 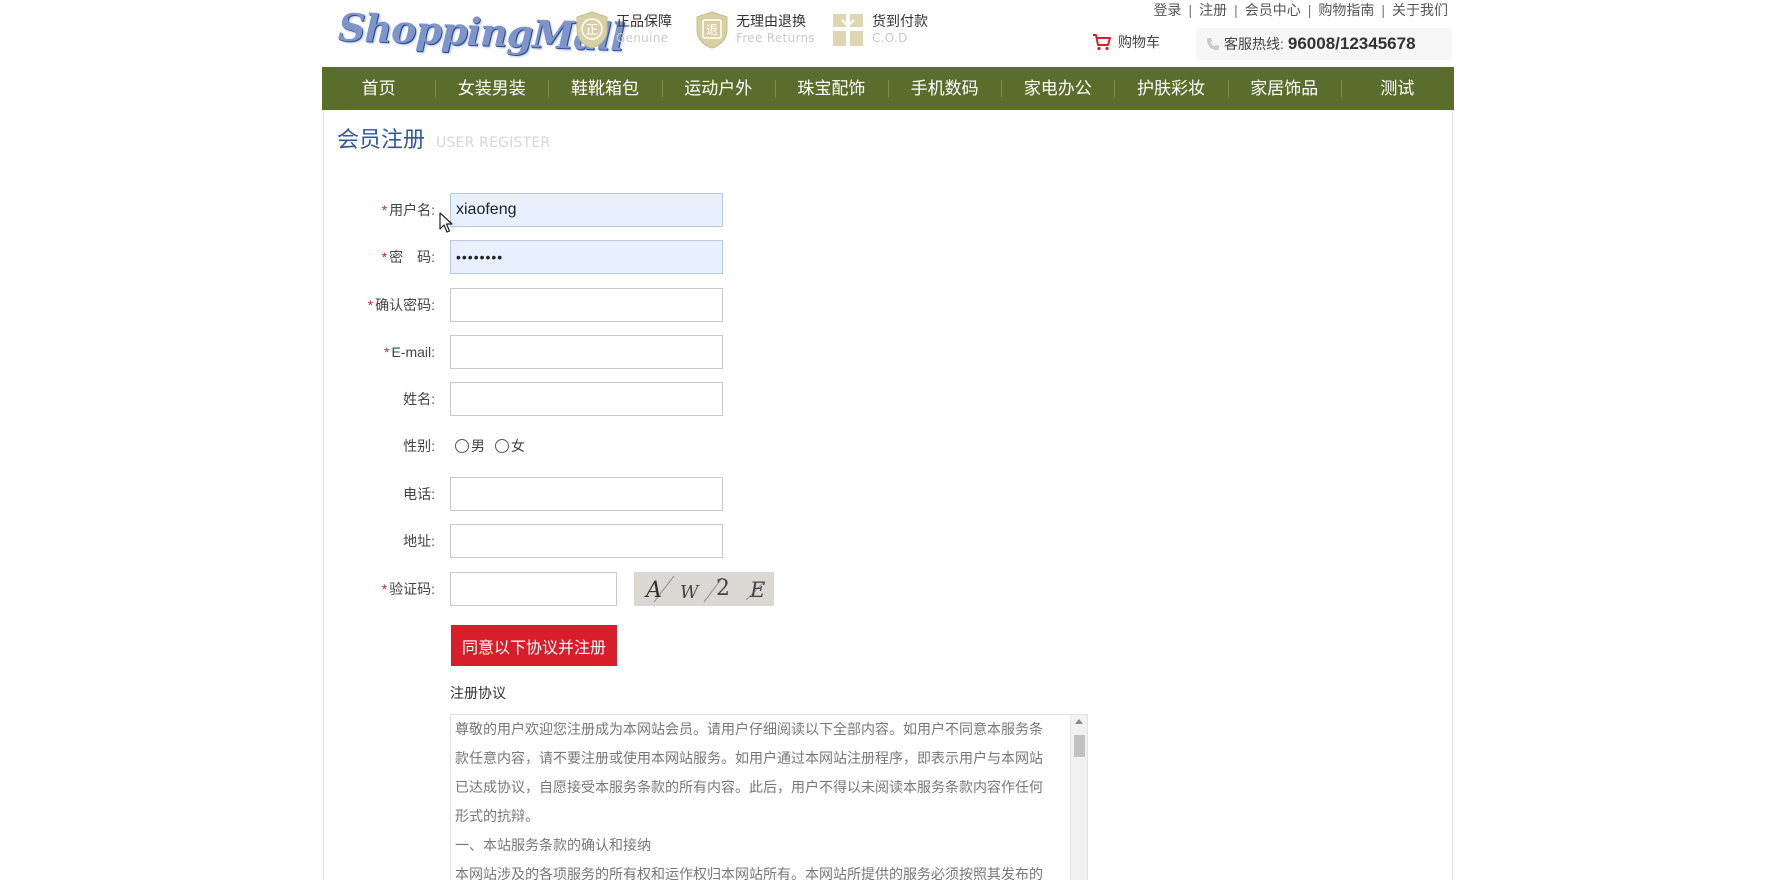 I want to click on cod-gift-icon, so click(x=848, y=30).